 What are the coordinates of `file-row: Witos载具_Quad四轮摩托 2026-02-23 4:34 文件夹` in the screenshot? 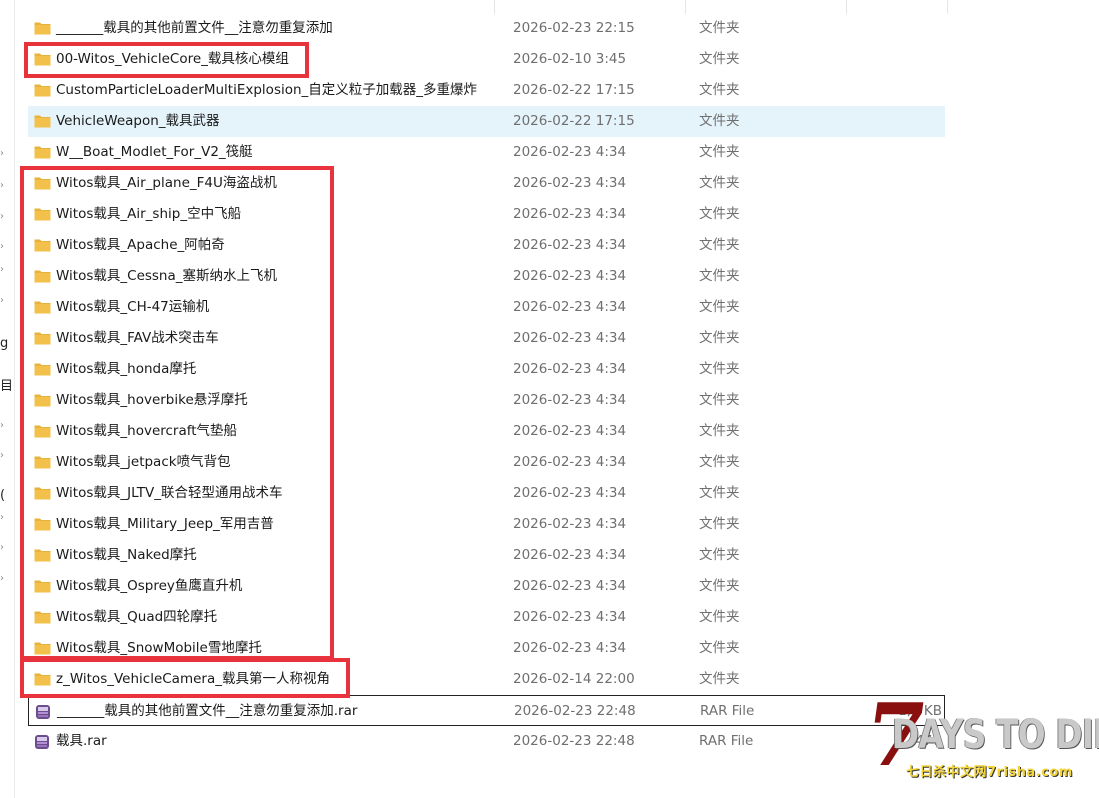 It's located at (486, 617).